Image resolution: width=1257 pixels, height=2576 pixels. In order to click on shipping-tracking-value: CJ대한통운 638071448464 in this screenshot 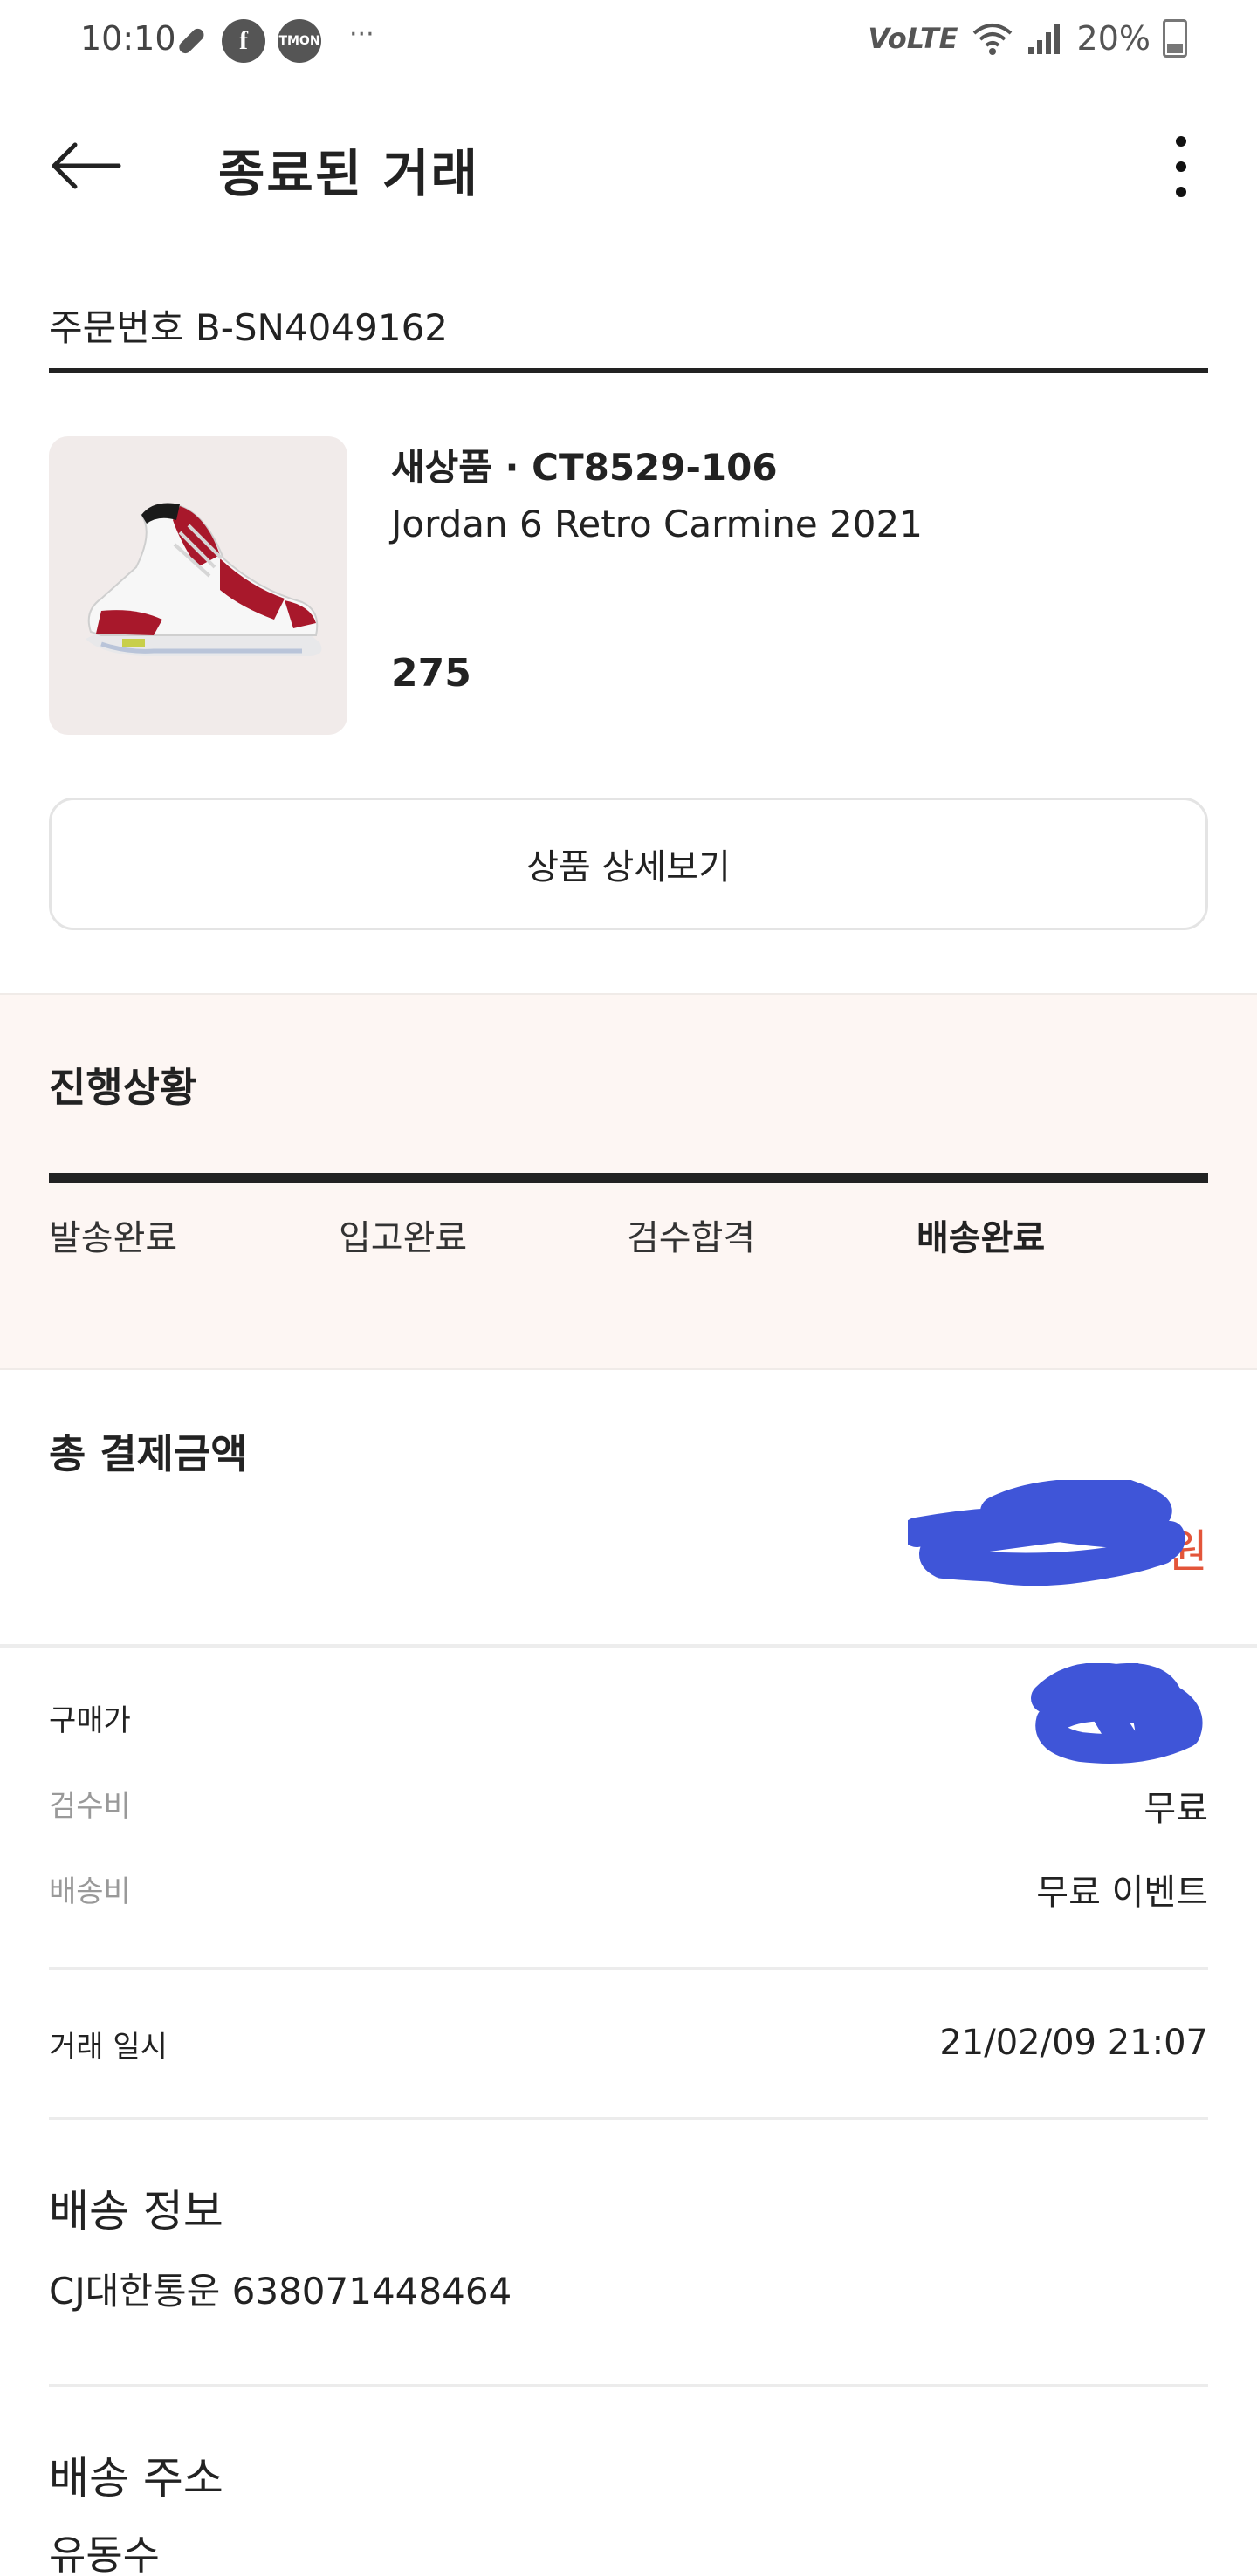, I will do `click(280, 2289)`.